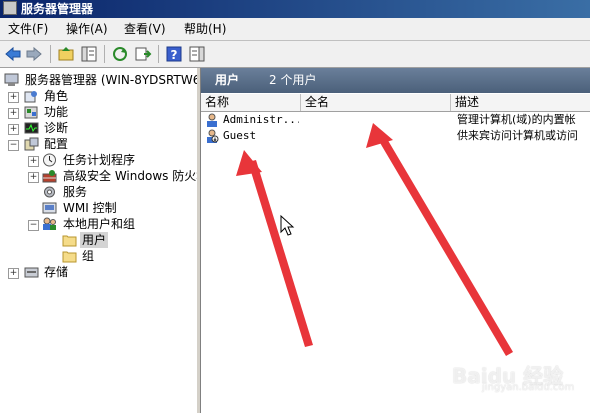  Describe the element at coordinates (376, 102) in the screenshot. I see `column-header-fullname: 全名` at that location.